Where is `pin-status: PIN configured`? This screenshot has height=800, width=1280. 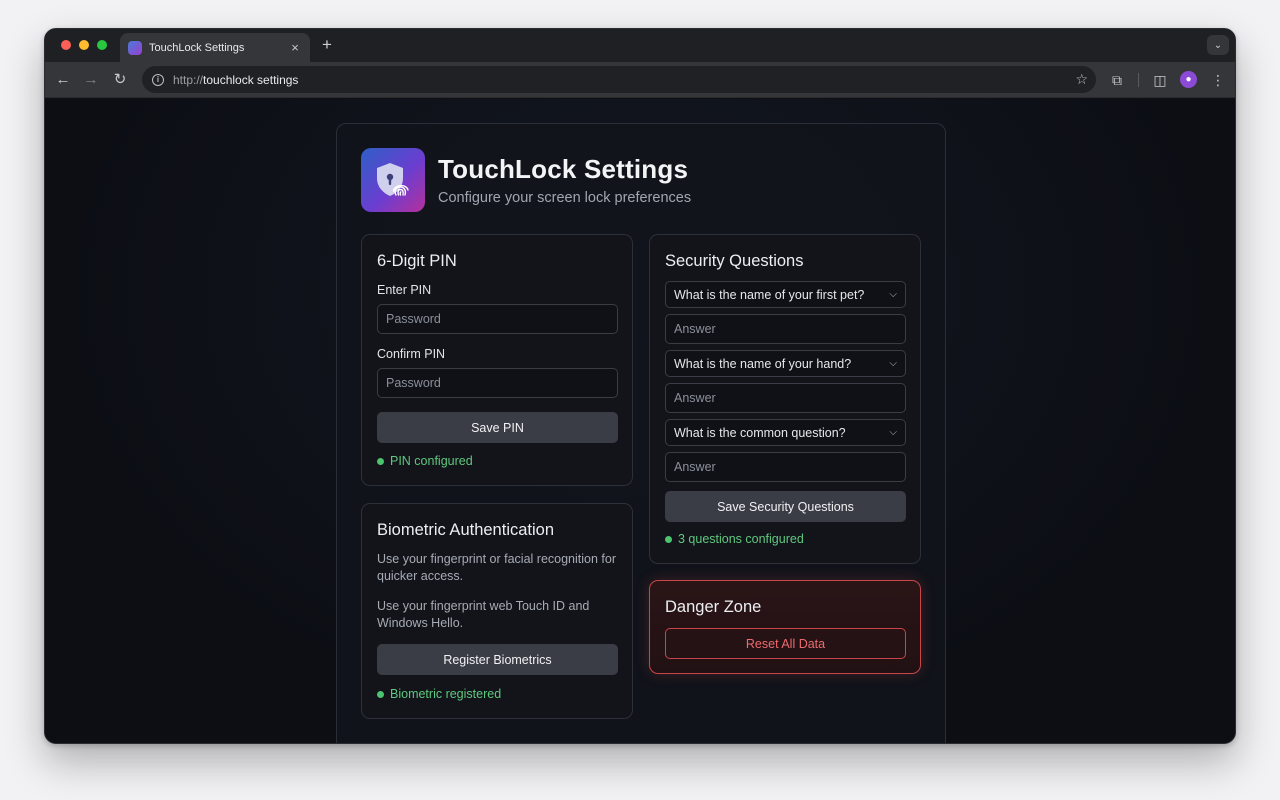
pin-status: PIN configured is located at coordinates (425, 461).